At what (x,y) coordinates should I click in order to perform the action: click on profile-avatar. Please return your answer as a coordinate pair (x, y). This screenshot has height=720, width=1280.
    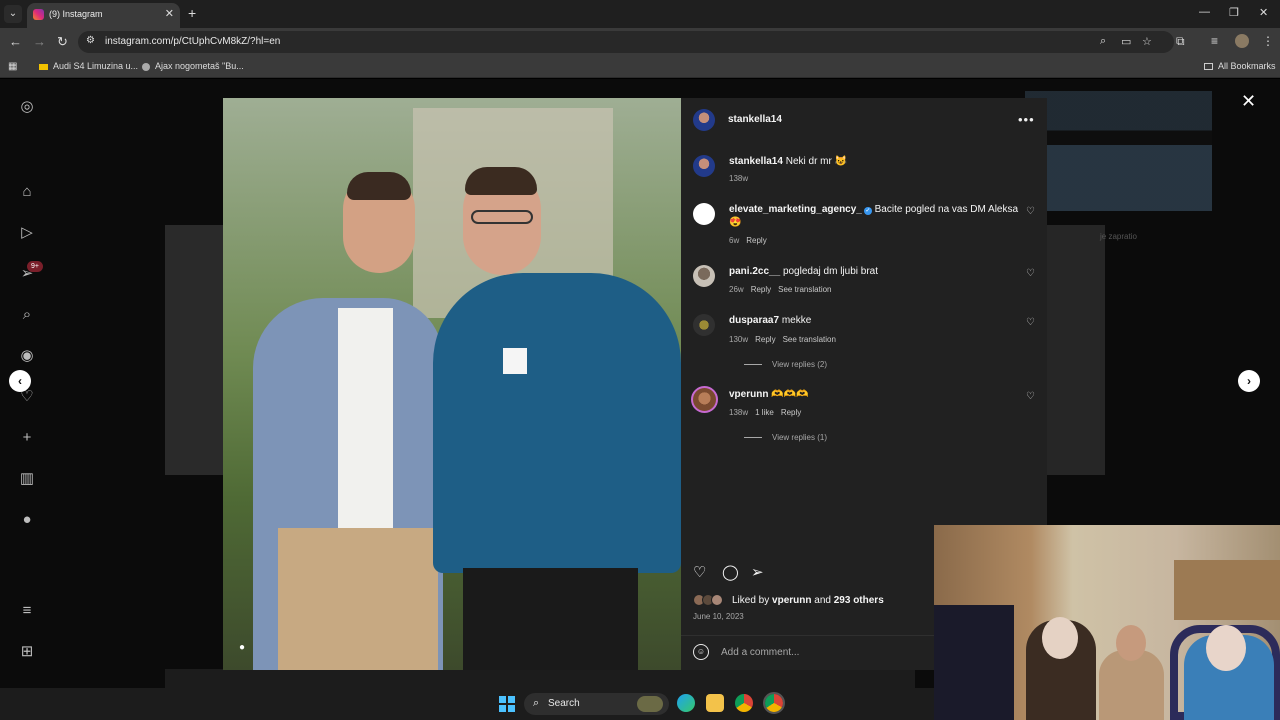
    Looking at the image, I should click on (1242, 41).